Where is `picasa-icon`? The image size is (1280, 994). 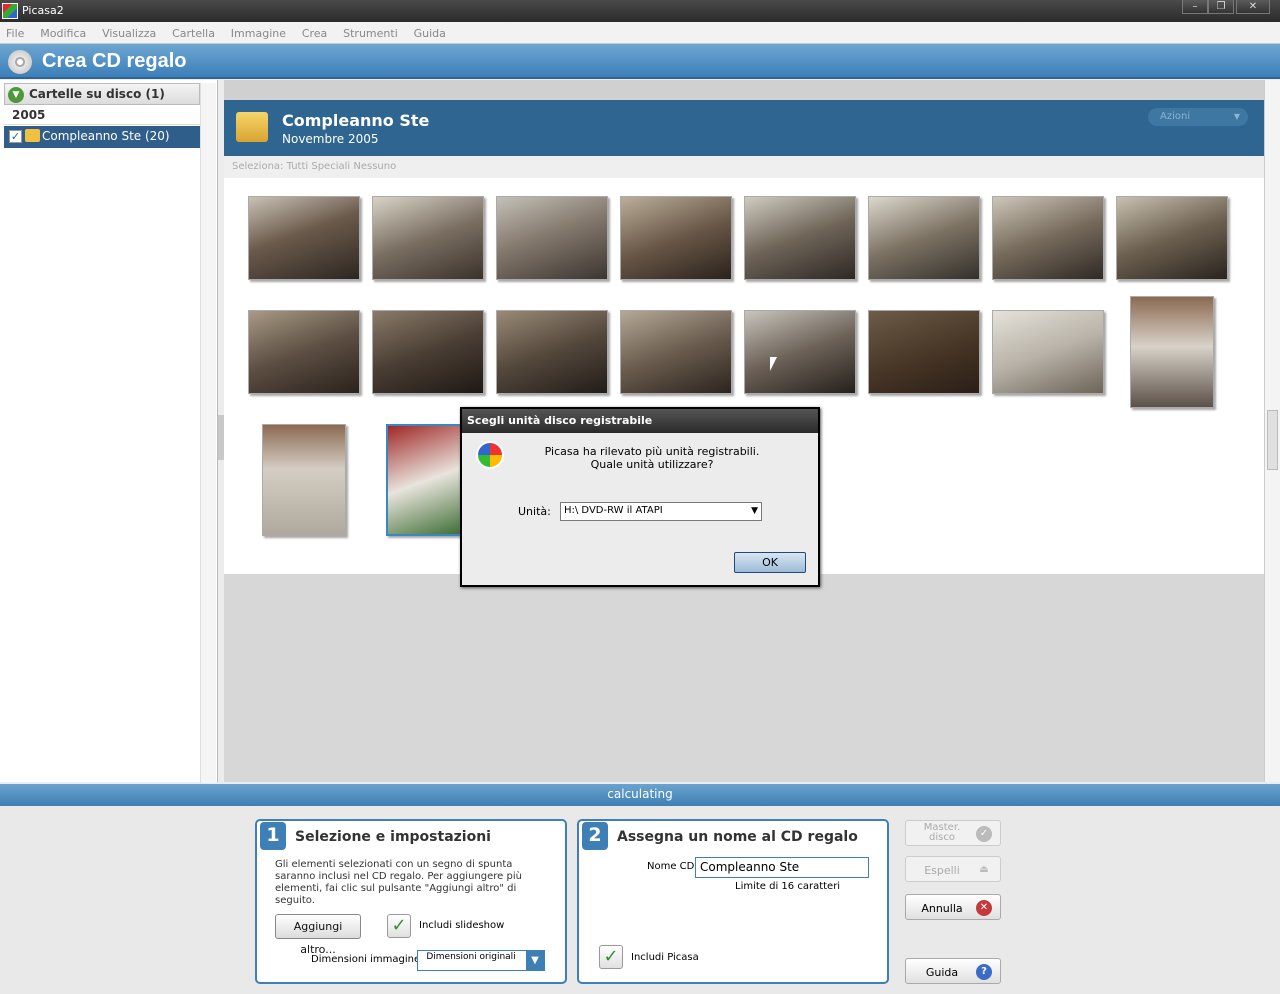 picasa-icon is located at coordinates (490, 455).